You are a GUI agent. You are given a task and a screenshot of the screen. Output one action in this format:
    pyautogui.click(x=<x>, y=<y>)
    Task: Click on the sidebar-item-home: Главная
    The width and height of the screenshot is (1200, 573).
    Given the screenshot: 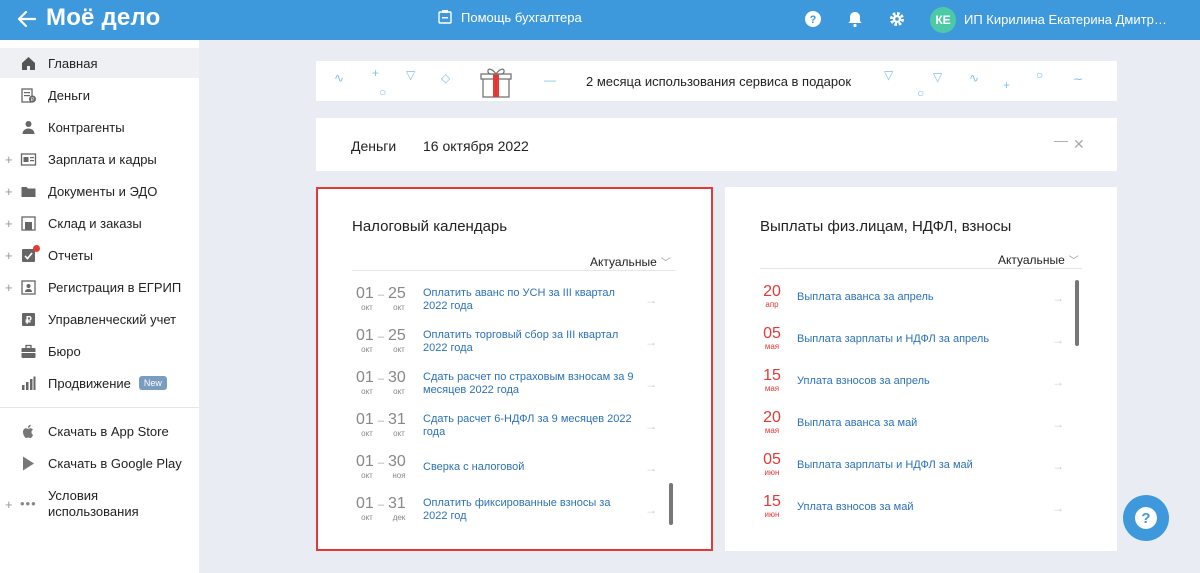 What is the action you would take?
    pyautogui.click(x=99, y=63)
    